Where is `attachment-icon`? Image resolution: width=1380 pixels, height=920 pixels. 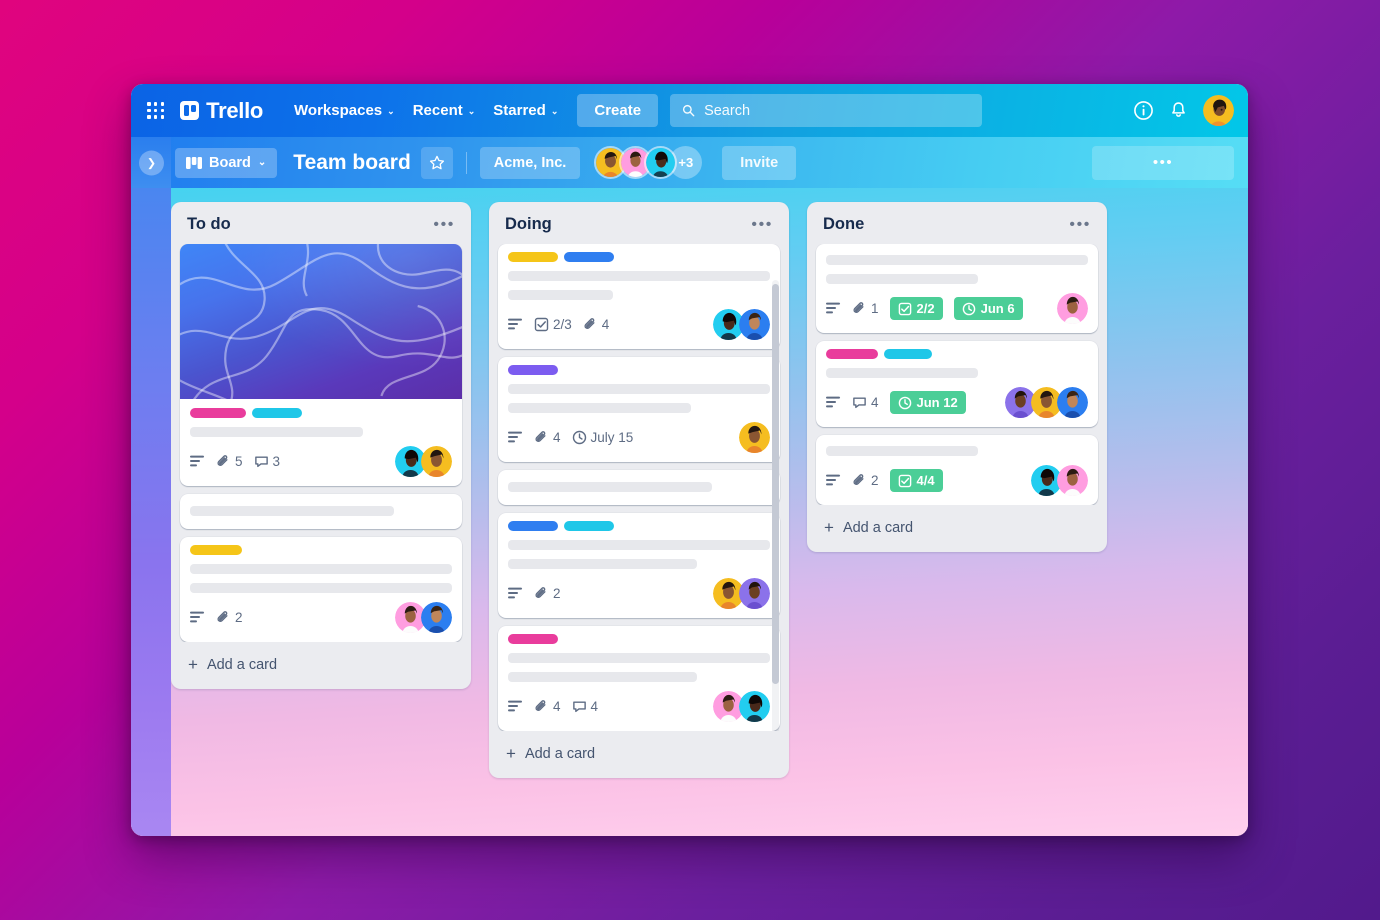
attachment-icon is located at coordinates (540, 592).